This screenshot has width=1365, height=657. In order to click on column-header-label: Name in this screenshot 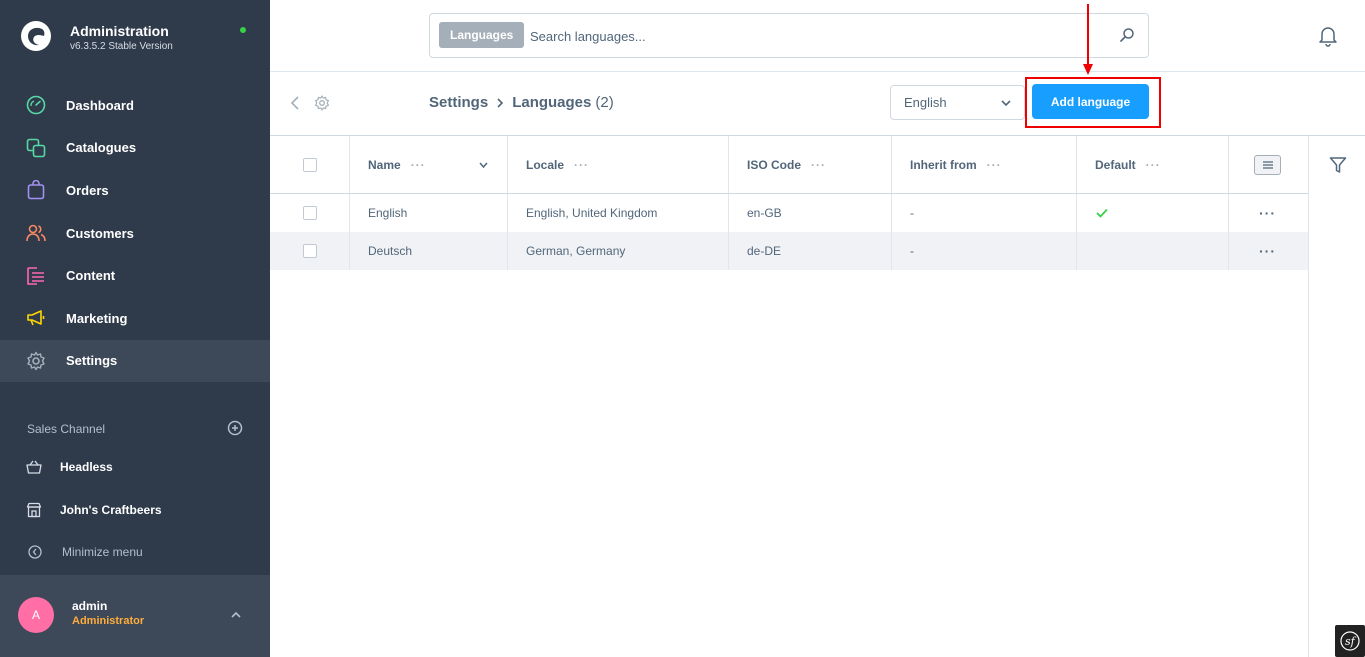, I will do `click(384, 164)`.